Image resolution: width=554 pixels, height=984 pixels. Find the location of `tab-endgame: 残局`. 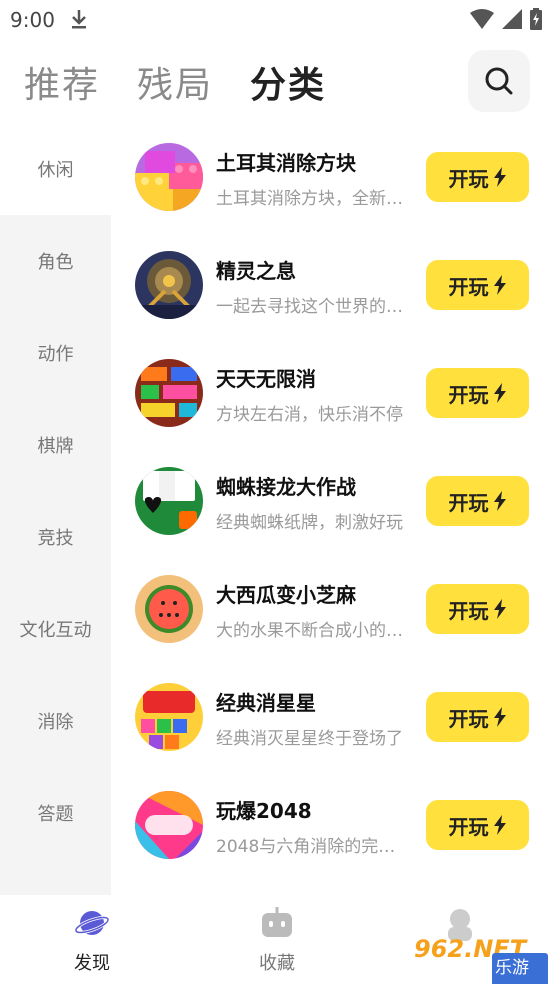

tab-endgame: 残局 is located at coordinates (175, 82).